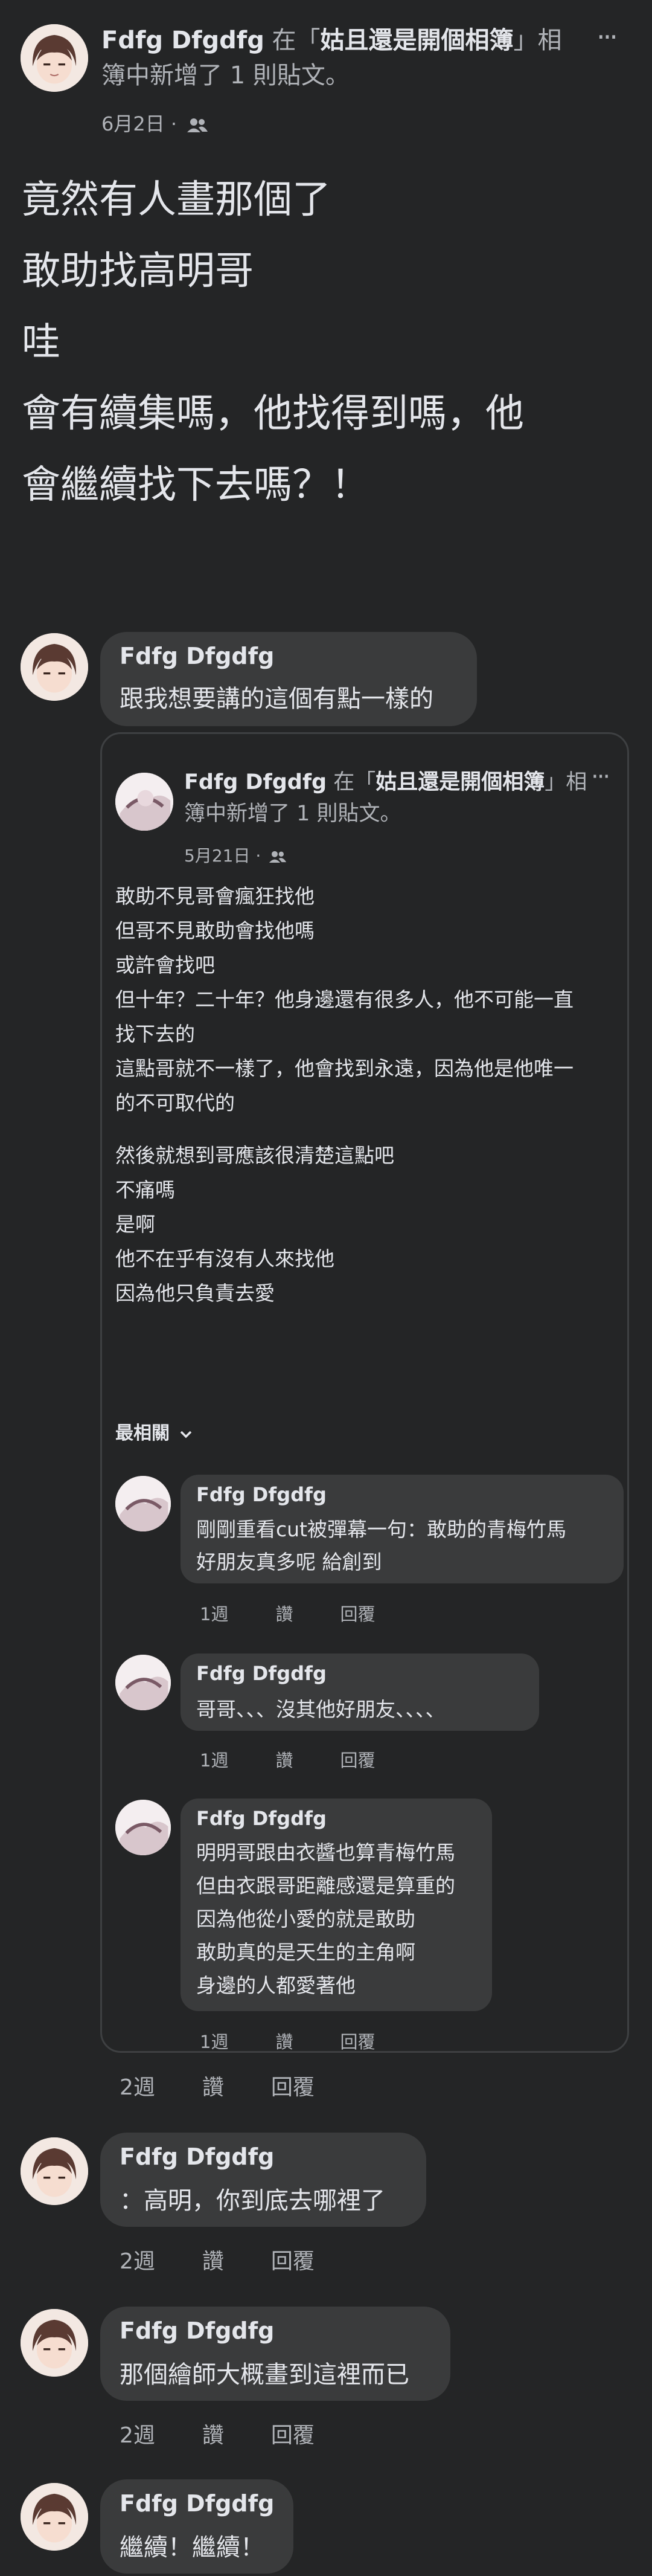 The height and width of the screenshot is (2576, 652). What do you see at coordinates (192, 2548) in the screenshot?
I see `comment-text: 繼續！繼續！` at bounding box center [192, 2548].